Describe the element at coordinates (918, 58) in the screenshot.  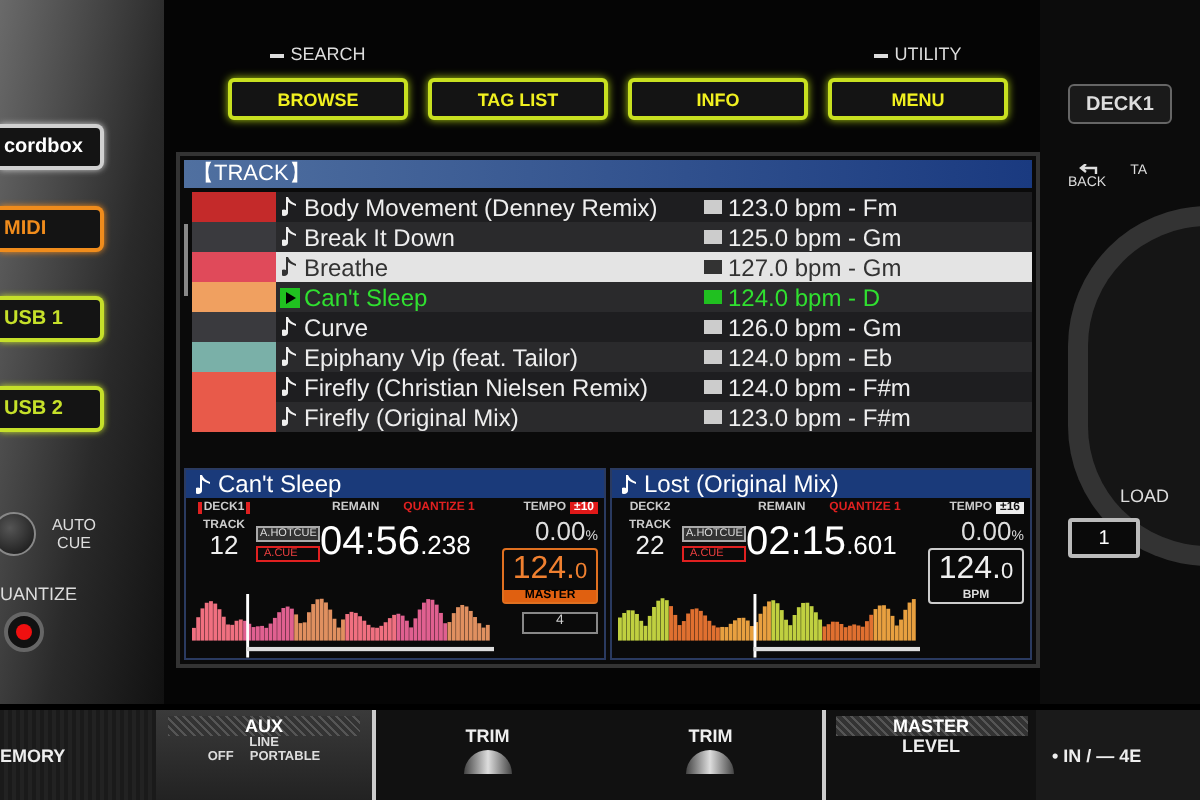
I see `button-caption: UTILITY` at that location.